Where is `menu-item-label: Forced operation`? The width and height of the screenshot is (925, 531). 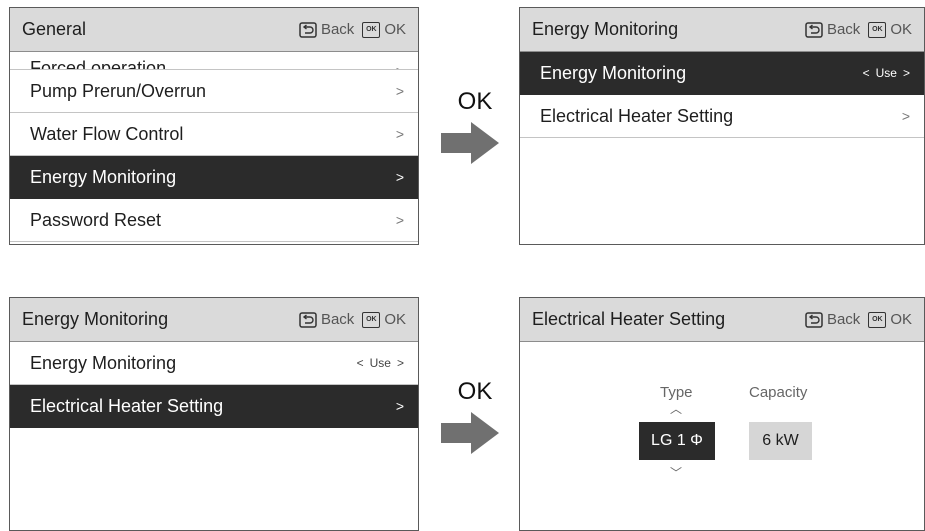
menu-item-label: Forced operation is located at coordinates (98, 64).